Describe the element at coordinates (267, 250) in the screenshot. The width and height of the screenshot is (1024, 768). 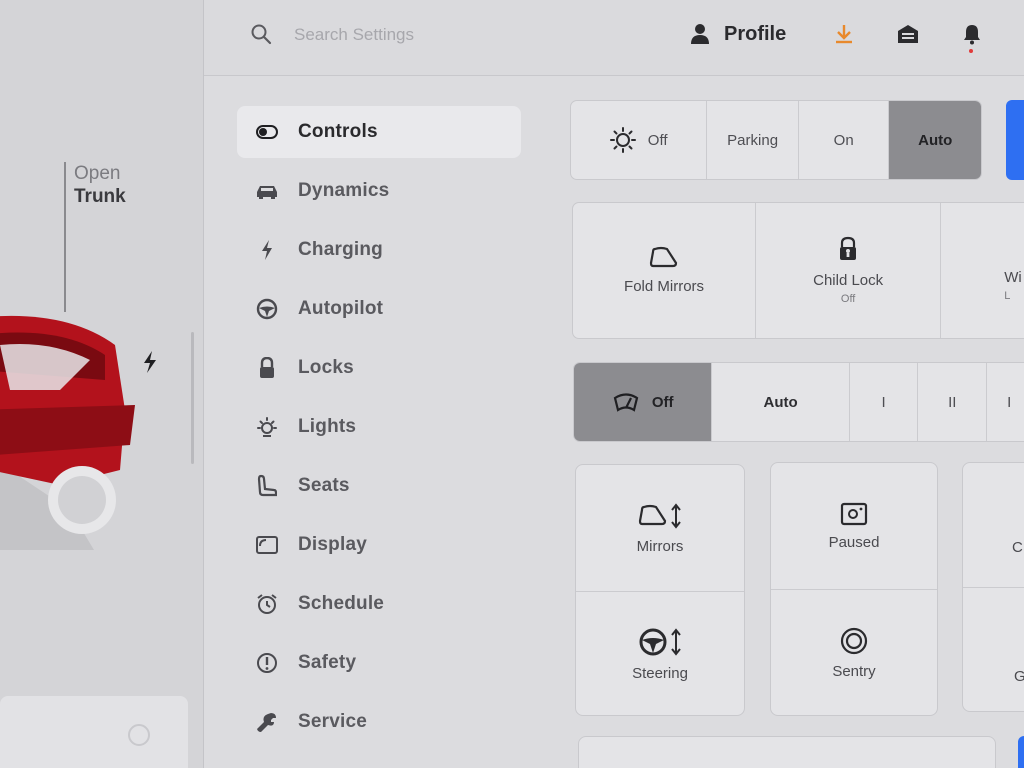
I see `bolt-icon` at that location.